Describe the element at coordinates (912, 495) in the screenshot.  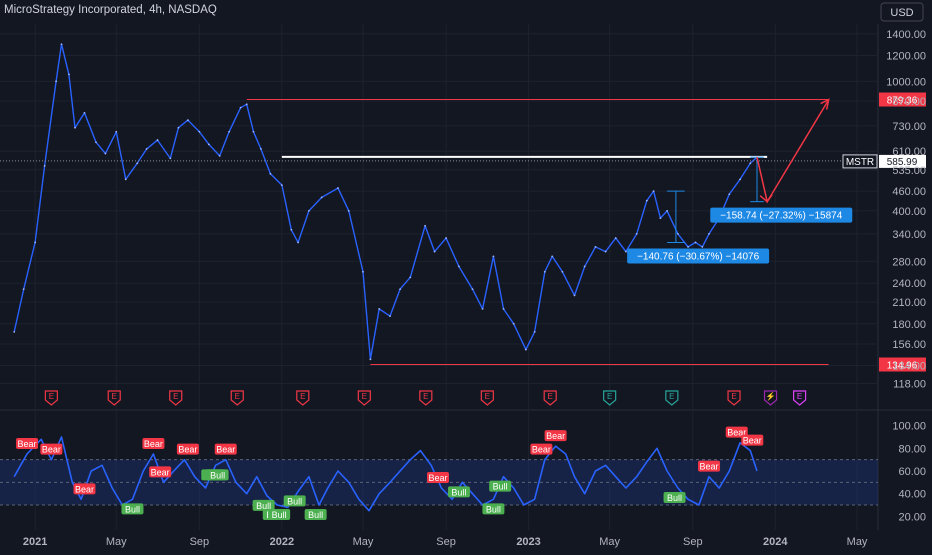
I see `rsi-tick-label: 40.00` at that location.